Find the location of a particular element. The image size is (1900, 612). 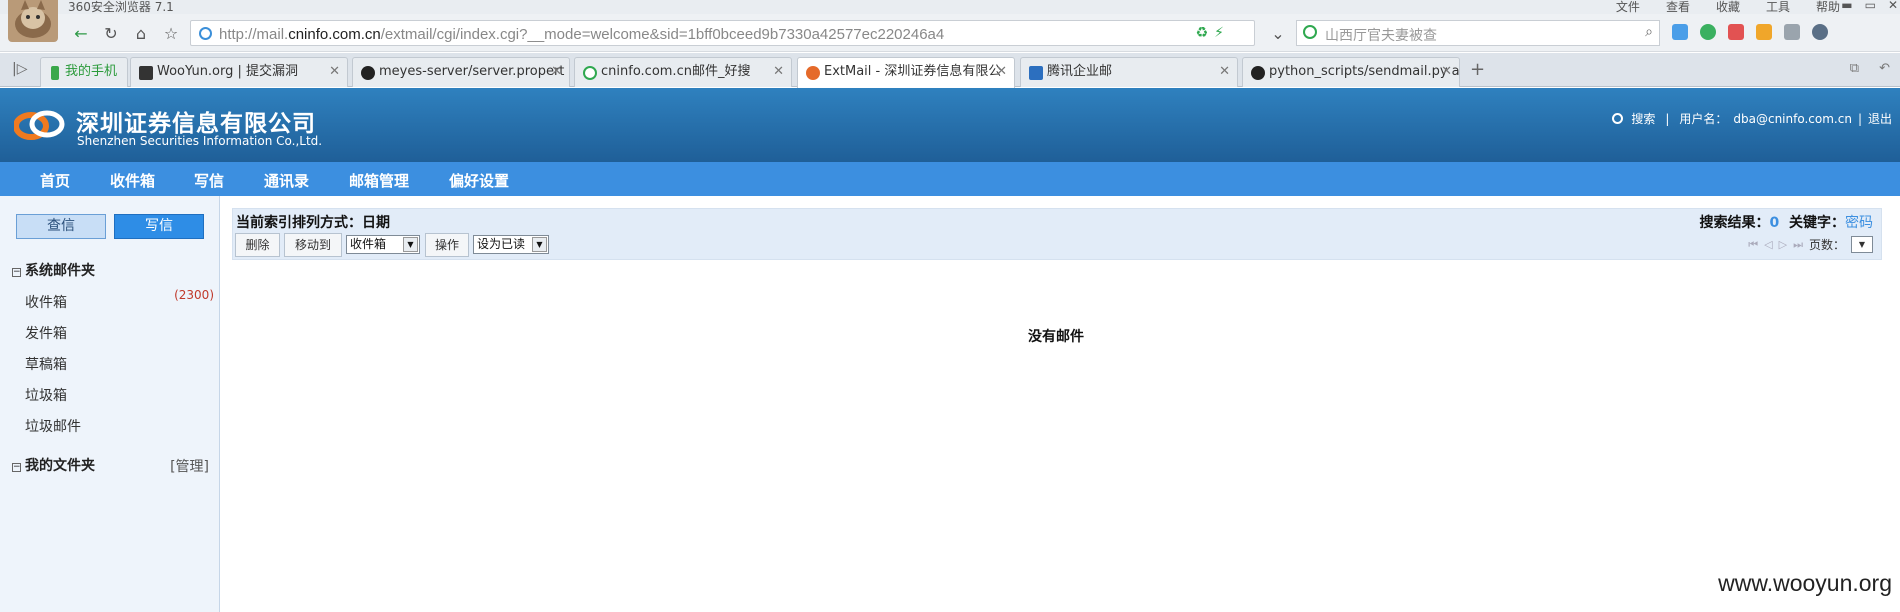

grid-app-icon is located at coordinates (1680, 32).